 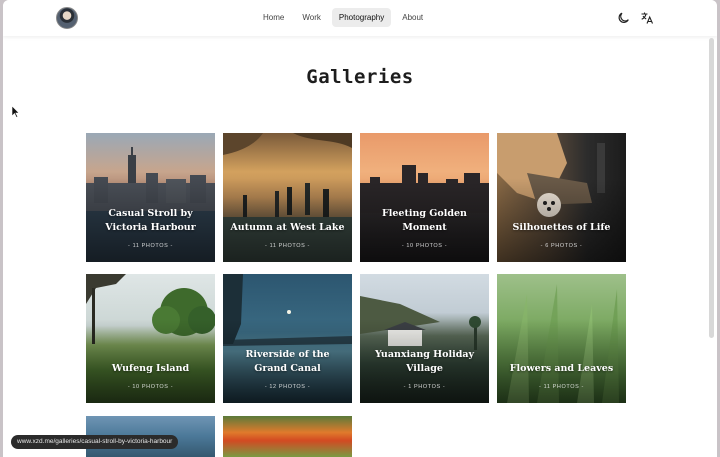 What do you see at coordinates (287, 436) in the screenshot?
I see `gallery-card-partial` at bounding box center [287, 436].